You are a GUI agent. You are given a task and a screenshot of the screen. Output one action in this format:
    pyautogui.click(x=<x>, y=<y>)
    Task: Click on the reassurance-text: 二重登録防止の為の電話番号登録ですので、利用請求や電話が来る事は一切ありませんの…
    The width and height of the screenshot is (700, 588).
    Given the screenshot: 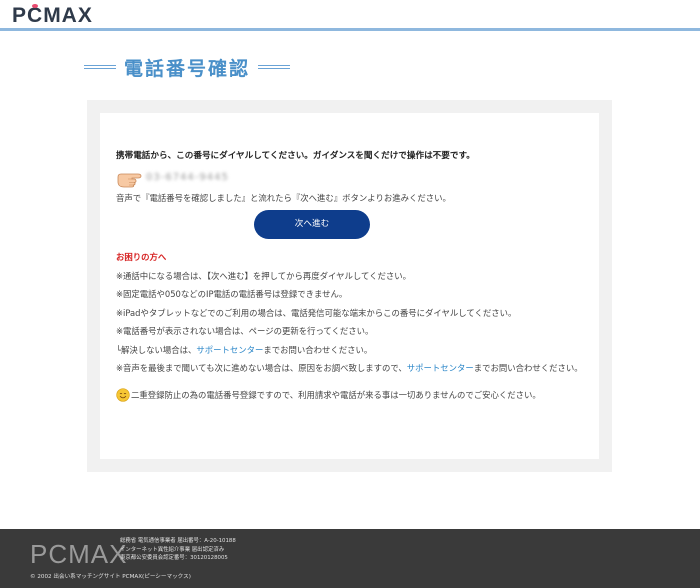 What is the action you would take?
    pyautogui.click(x=336, y=394)
    